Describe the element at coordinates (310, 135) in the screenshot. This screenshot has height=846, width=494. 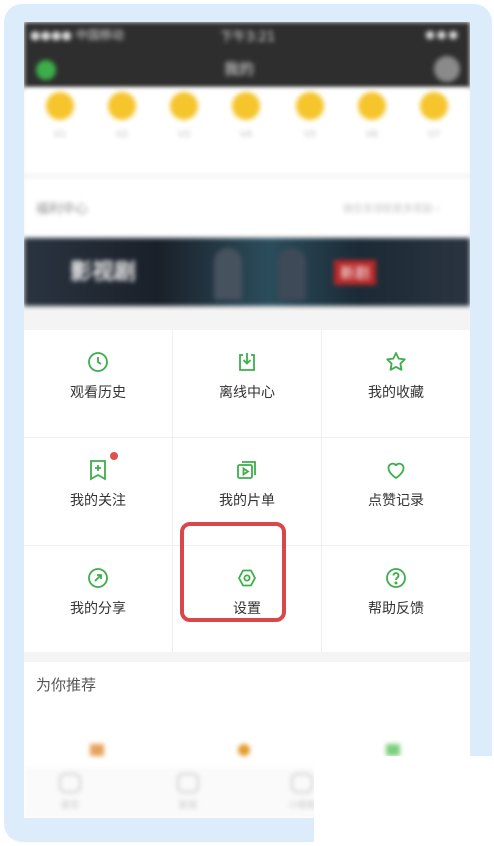
I see `level-label: V5` at that location.